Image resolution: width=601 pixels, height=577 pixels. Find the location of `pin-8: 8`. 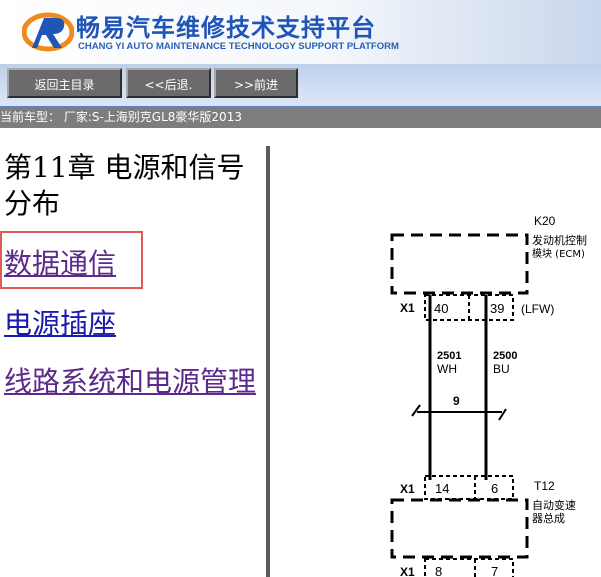

pin-8: 8 is located at coordinates (438, 570).